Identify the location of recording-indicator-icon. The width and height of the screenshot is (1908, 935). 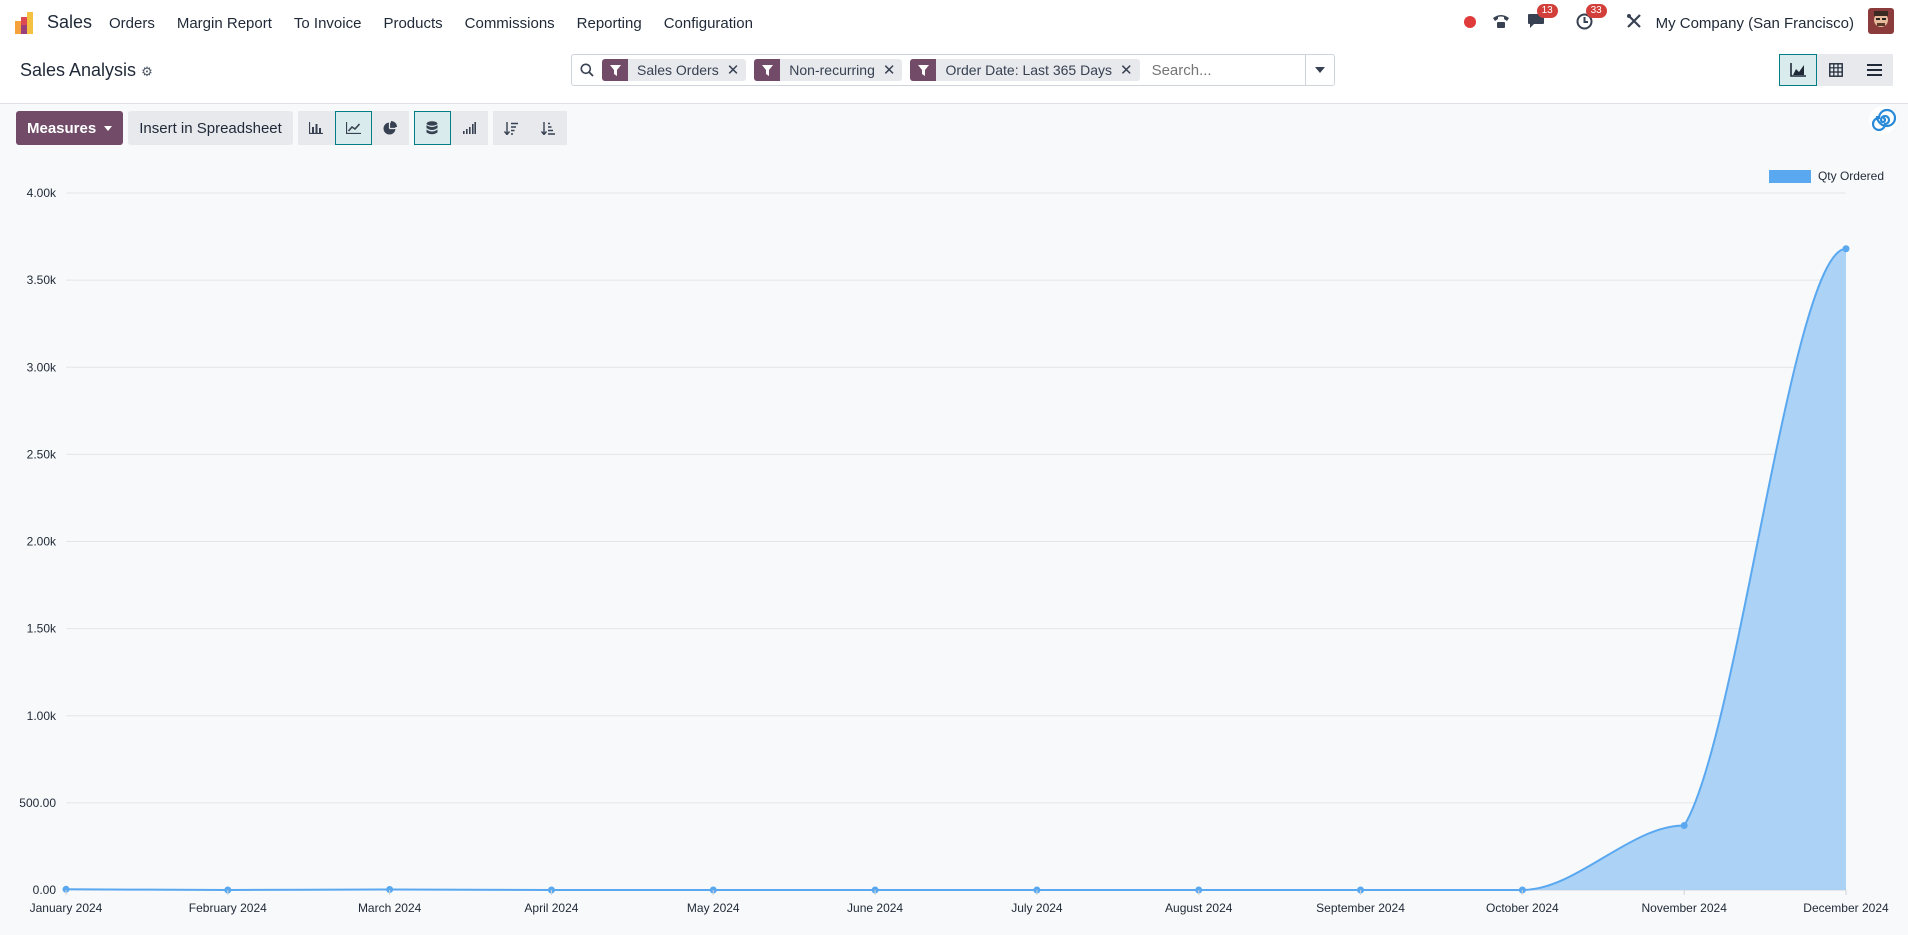
(1469, 23).